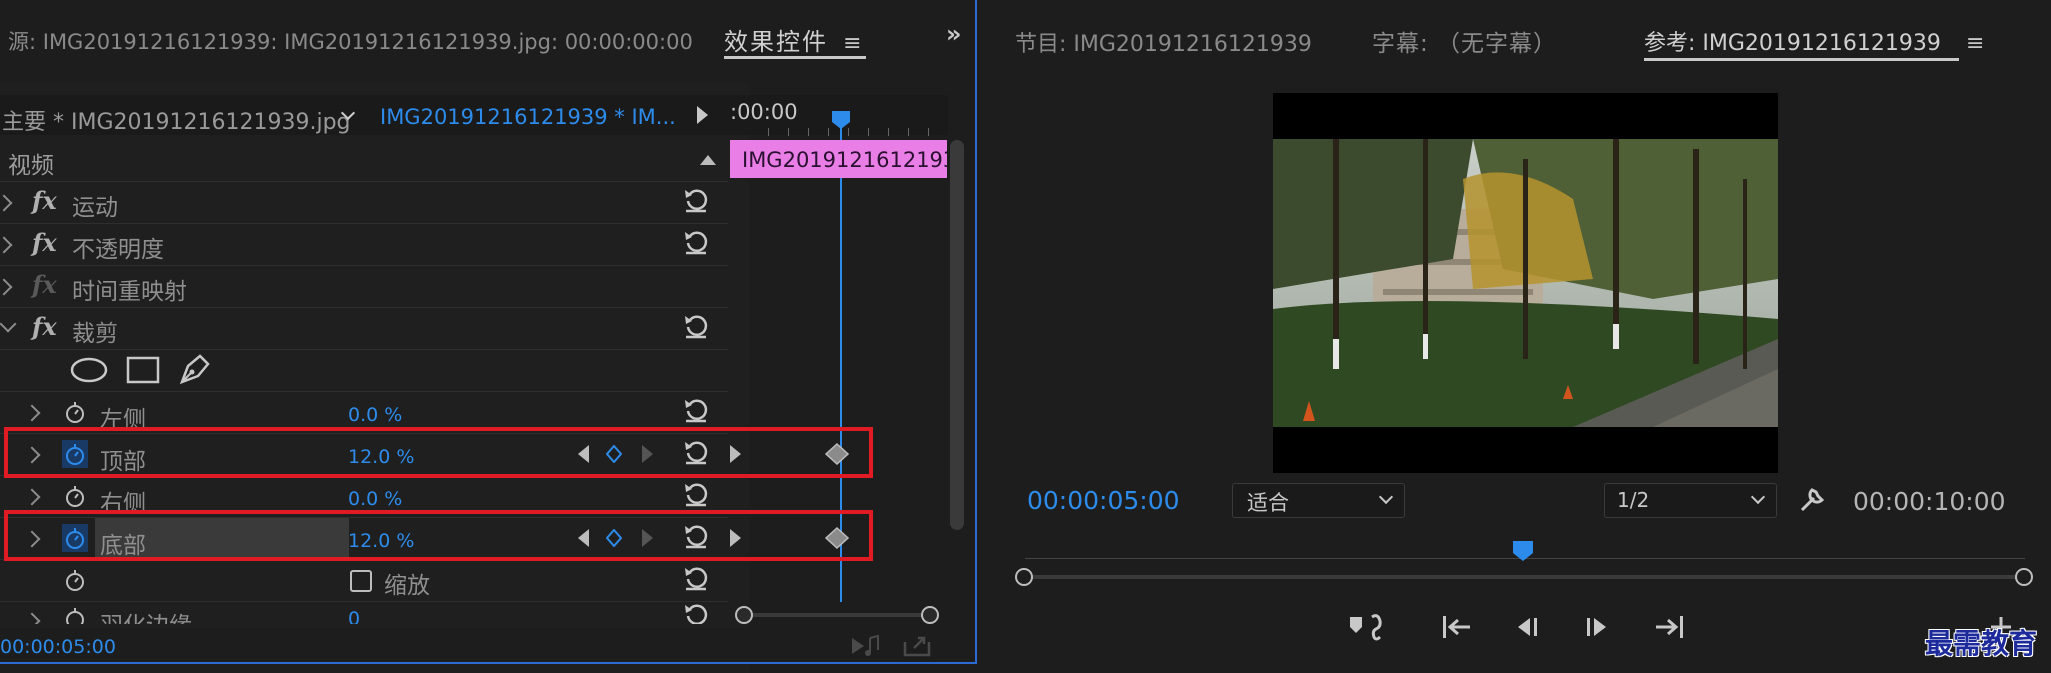 This screenshot has width=2051, height=673. Describe the element at coordinates (2024, 577) in the screenshot. I see `scrubber-end-handle` at that location.